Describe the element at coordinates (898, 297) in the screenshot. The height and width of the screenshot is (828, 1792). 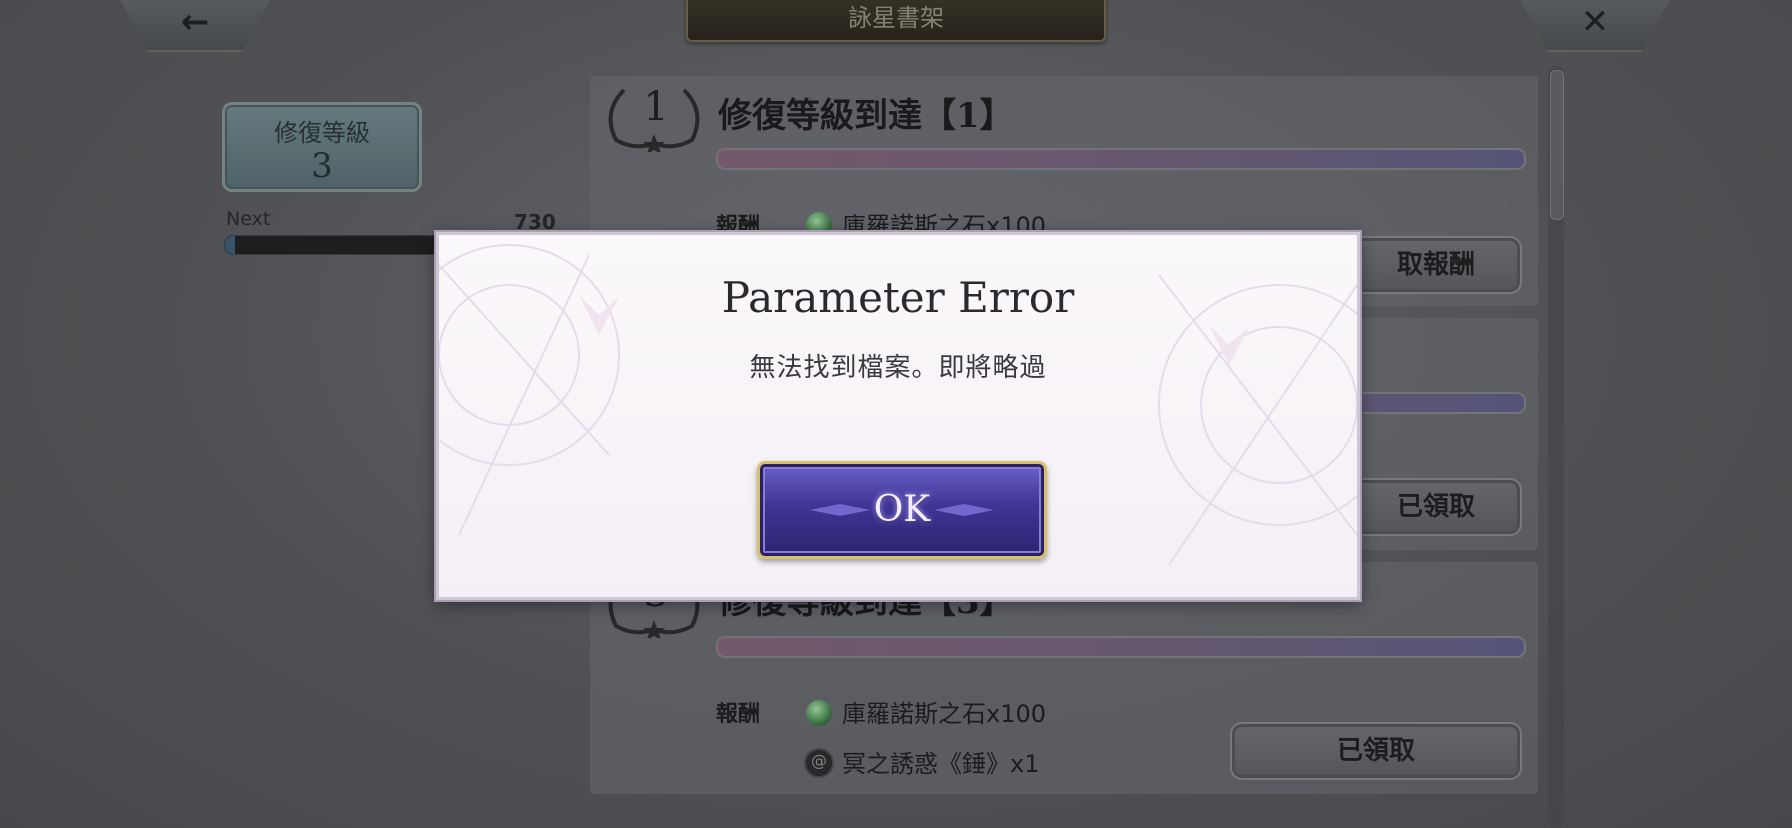
I see `dialog-title: Parameter Error` at that location.